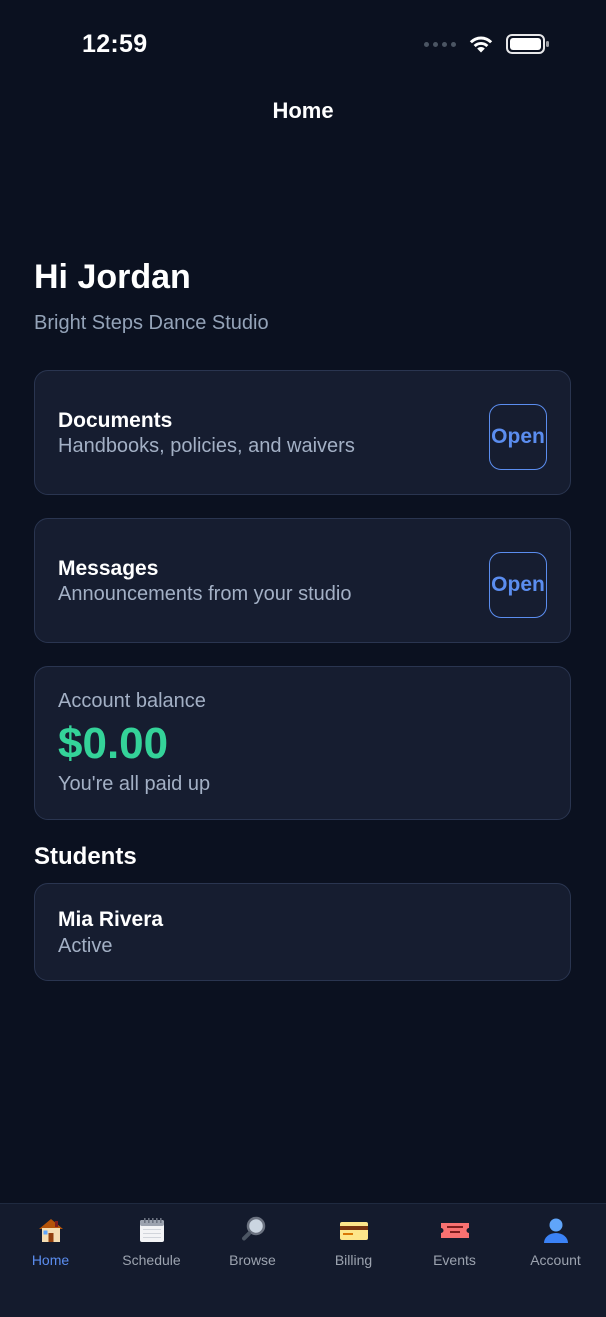 The width and height of the screenshot is (606, 1317). What do you see at coordinates (302, 743) in the screenshot?
I see `account-balance-card: Account balance $0.00 You're all paid up` at bounding box center [302, 743].